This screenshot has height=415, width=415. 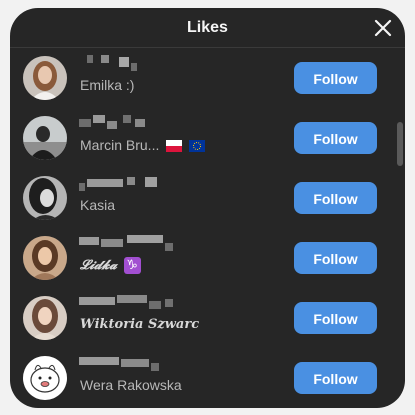 I want to click on list-item: 𝓛𝓲𝓭𝓴𝓪 ♑ Follow, so click(x=202, y=258).